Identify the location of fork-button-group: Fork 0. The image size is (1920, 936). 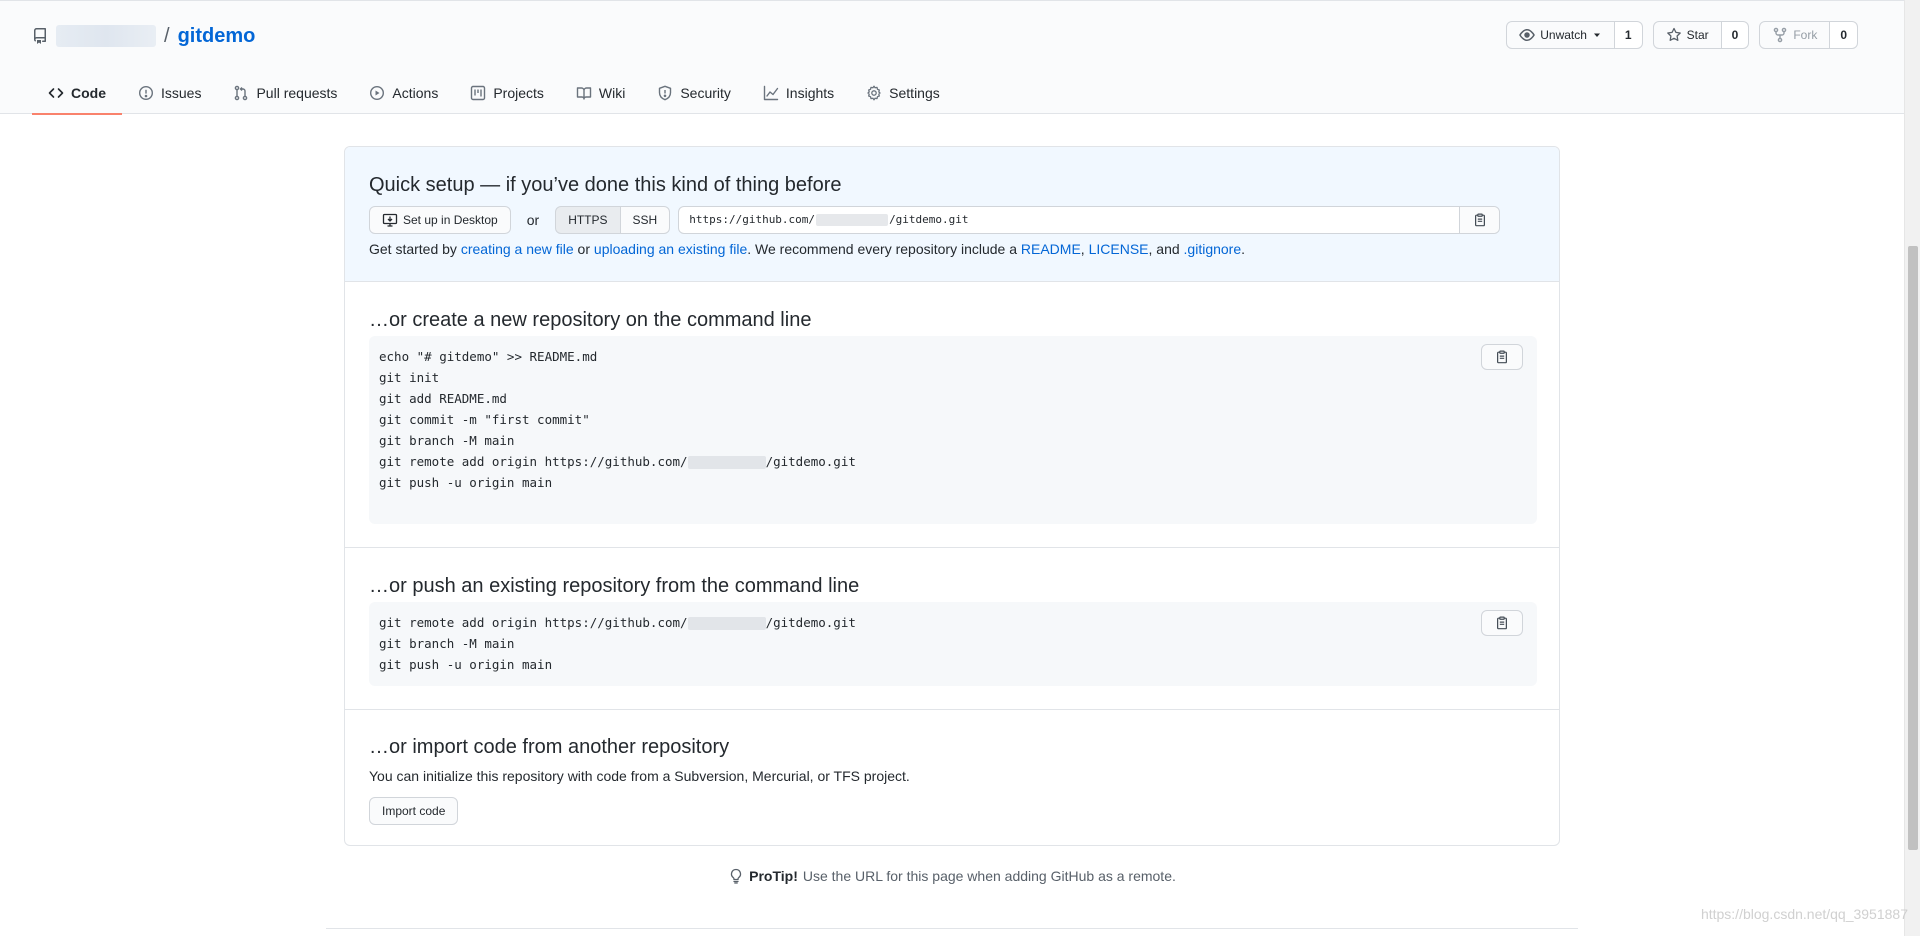
(1808, 35).